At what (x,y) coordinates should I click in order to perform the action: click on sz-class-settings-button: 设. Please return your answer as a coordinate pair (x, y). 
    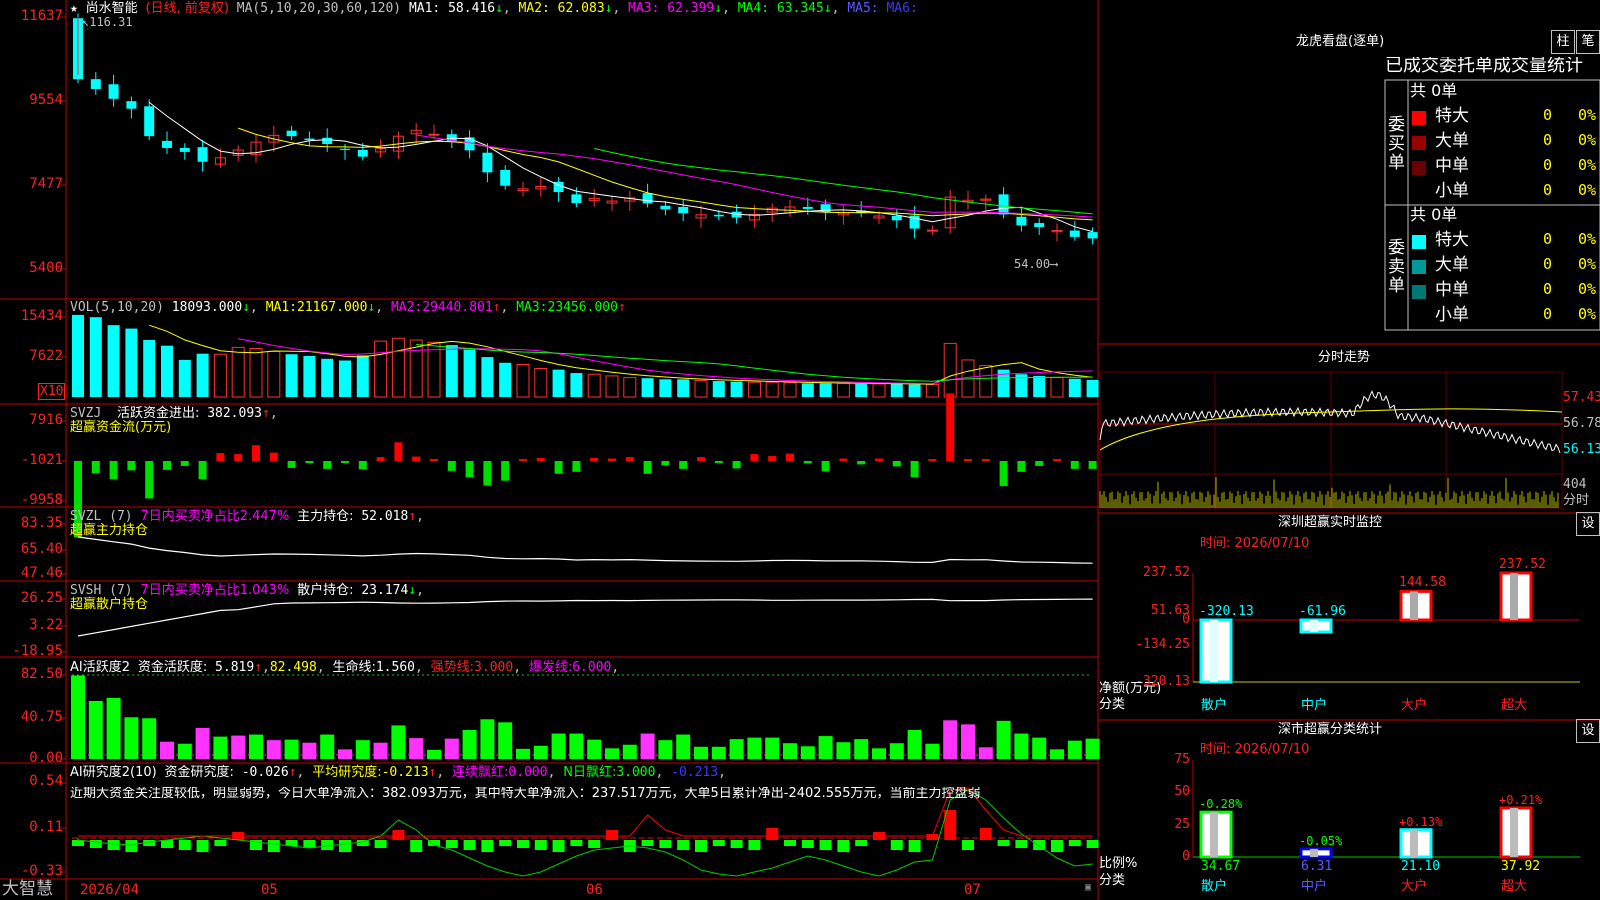
    Looking at the image, I should click on (1588, 731).